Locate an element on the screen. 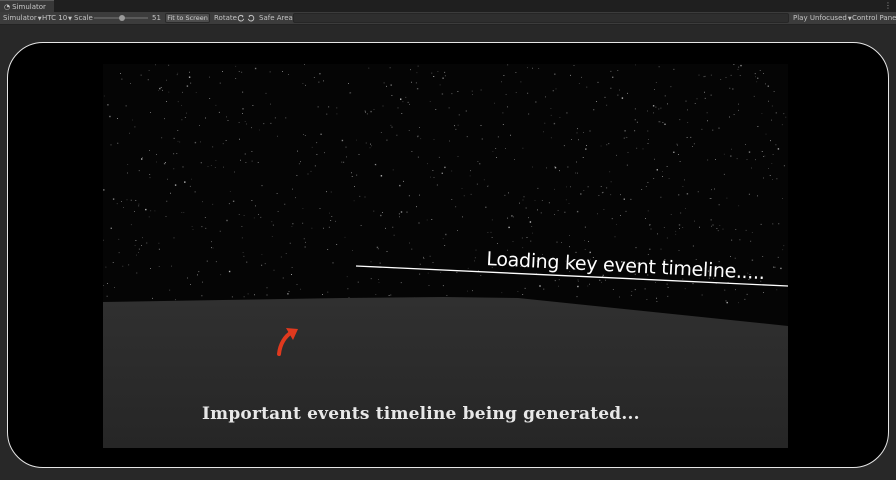 This screenshot has height=480, width=896. scale-slider-thumb is located at coordinates (121, 18).